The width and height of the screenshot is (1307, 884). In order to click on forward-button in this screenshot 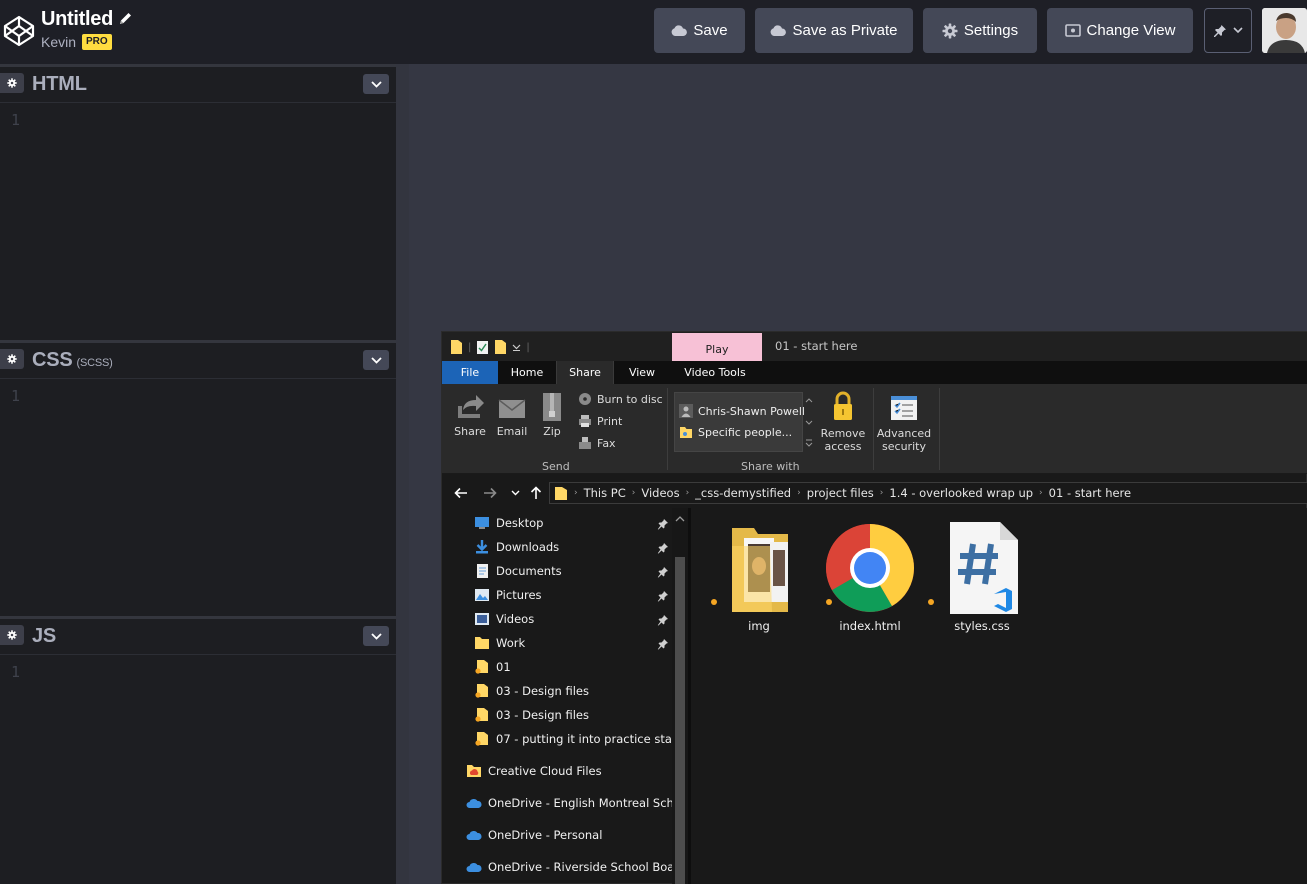, I will do `click(490, 493)`.